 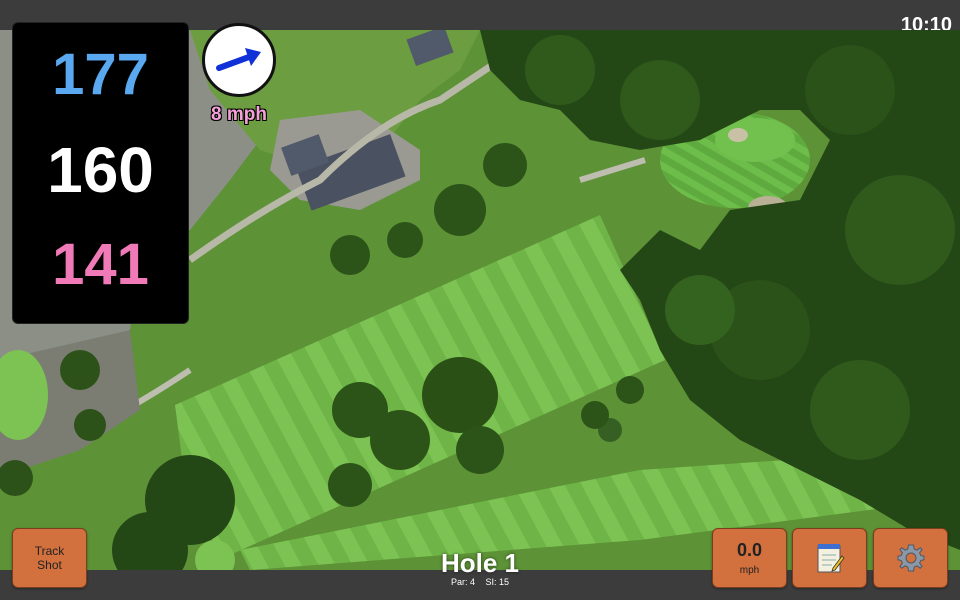 I want to click on wind-arrow-icon, so click(x=238, y=59).